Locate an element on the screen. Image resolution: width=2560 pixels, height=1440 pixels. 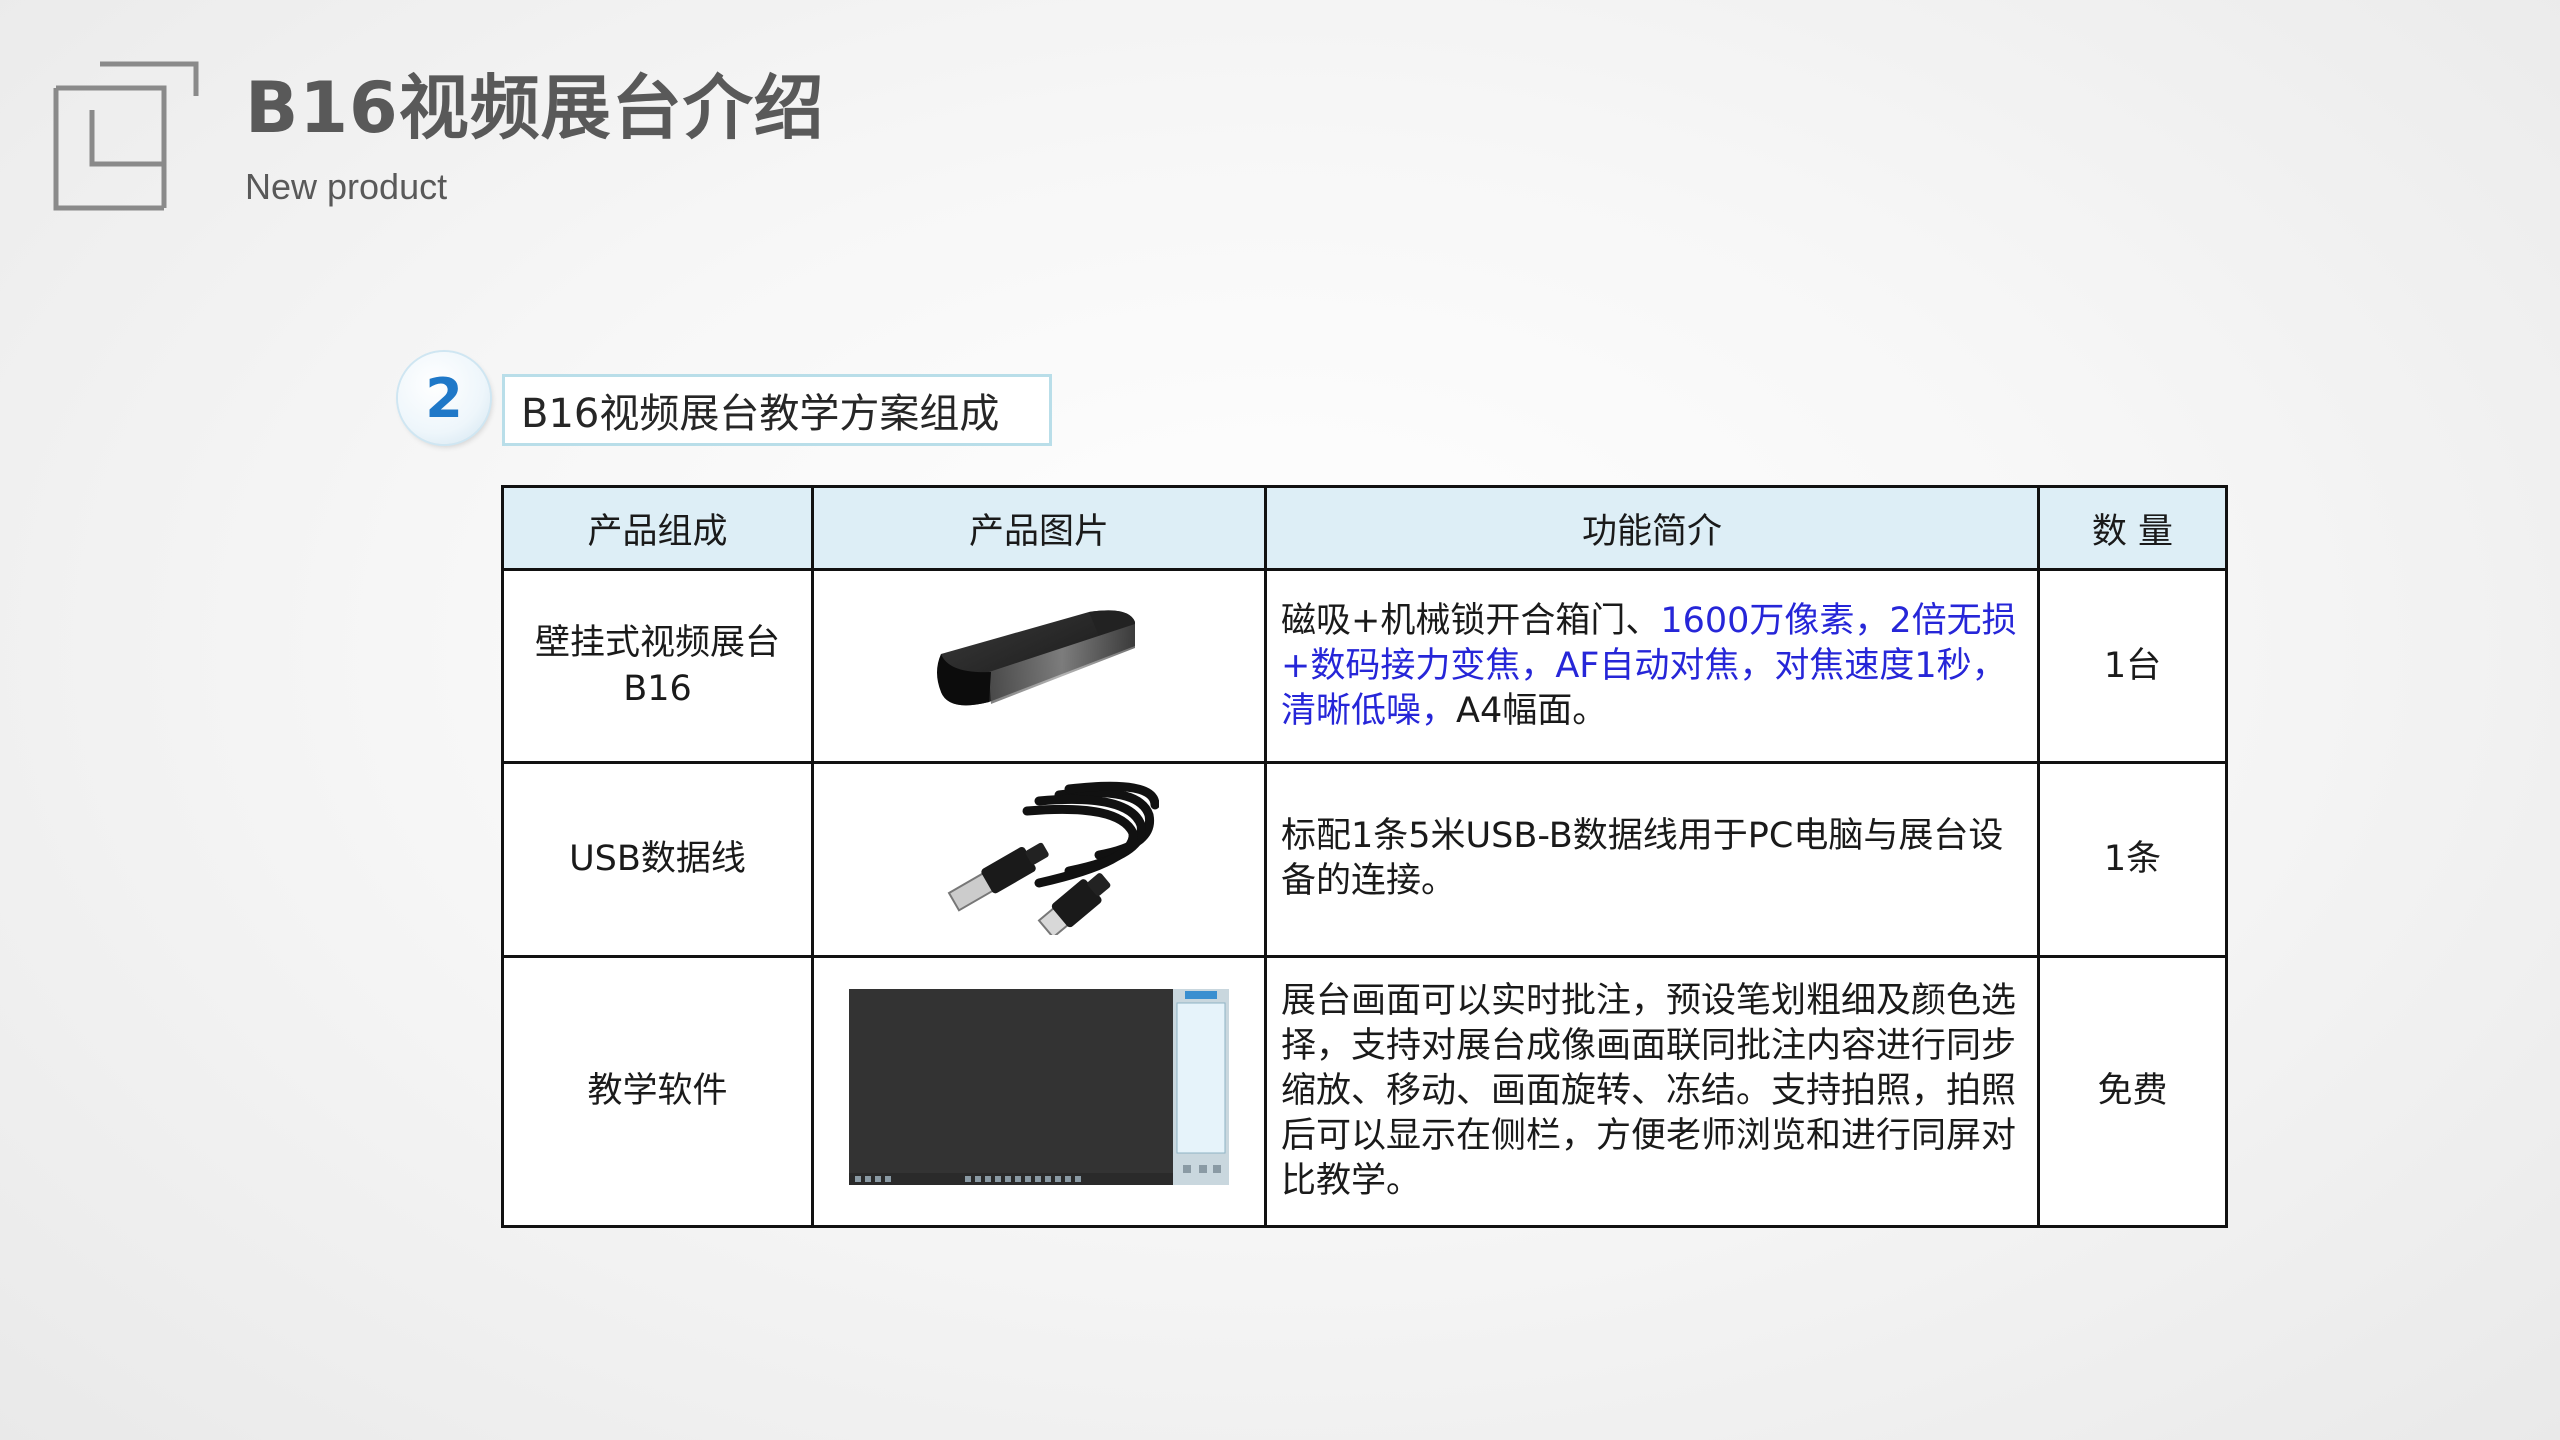
component-model: B16 is located at coordinates (657, 689).